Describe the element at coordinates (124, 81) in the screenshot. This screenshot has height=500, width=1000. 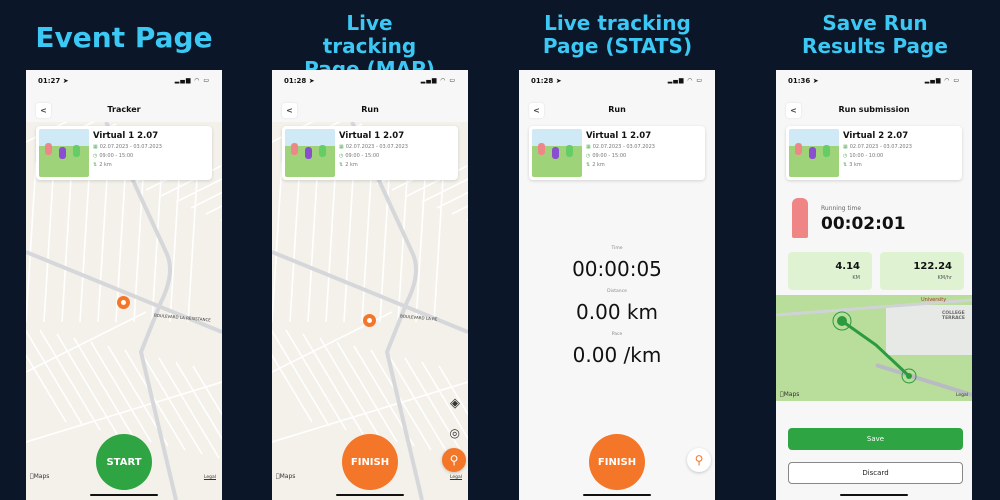
I see `status-bar: 01:27 ➤ ▂▄▆ ◠ ▭` at that location.